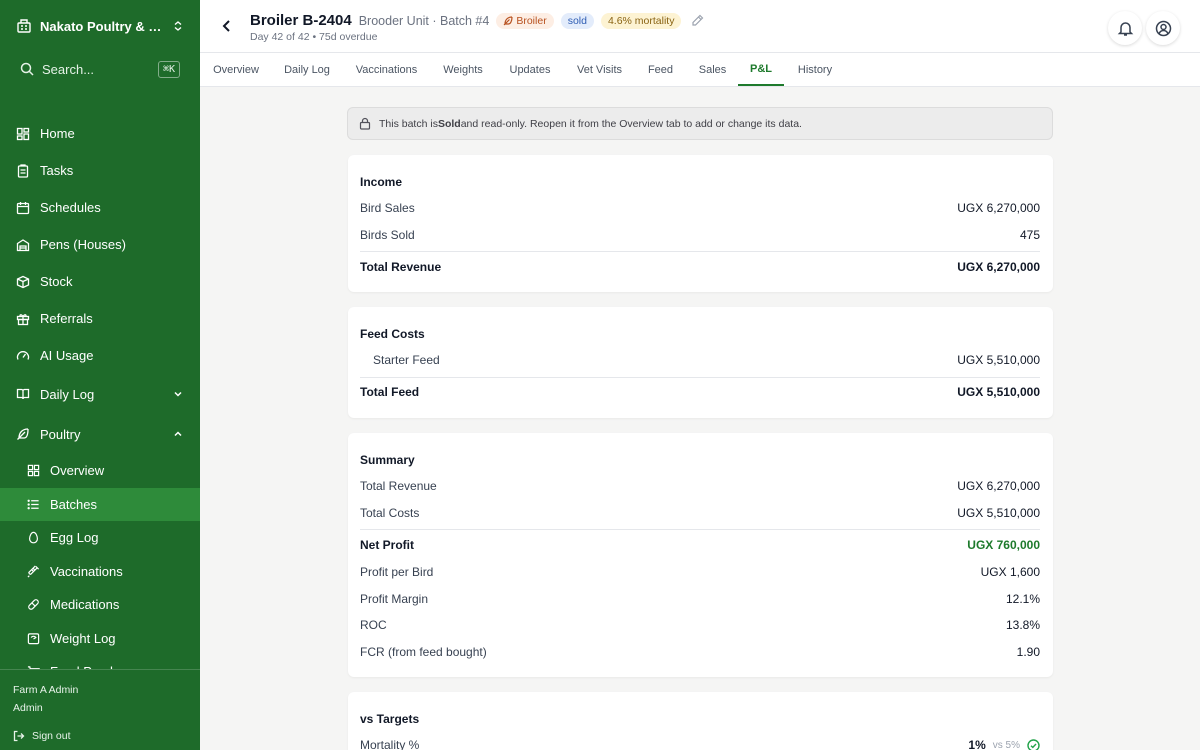 This screenshot has height=750, width=1200. I want to click on row-label: Birds Sold, so click(387, 234).